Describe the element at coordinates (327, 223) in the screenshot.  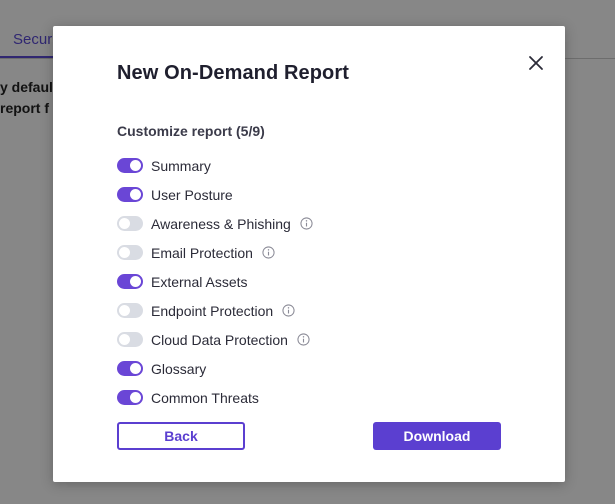
I see `report-option: Awareness & Phishing` at that location.